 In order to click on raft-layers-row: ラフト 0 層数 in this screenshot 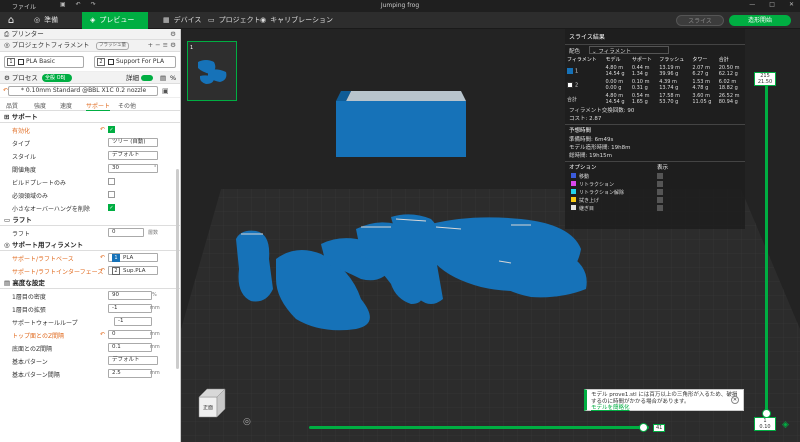, I will do `click(85, 233)`.